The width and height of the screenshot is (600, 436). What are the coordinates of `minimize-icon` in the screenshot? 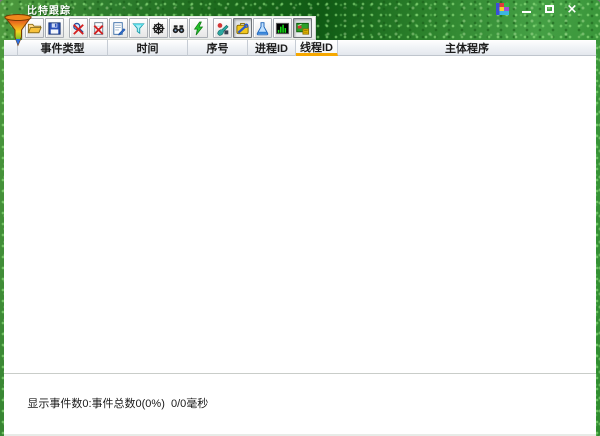 It's located at (526, 11).